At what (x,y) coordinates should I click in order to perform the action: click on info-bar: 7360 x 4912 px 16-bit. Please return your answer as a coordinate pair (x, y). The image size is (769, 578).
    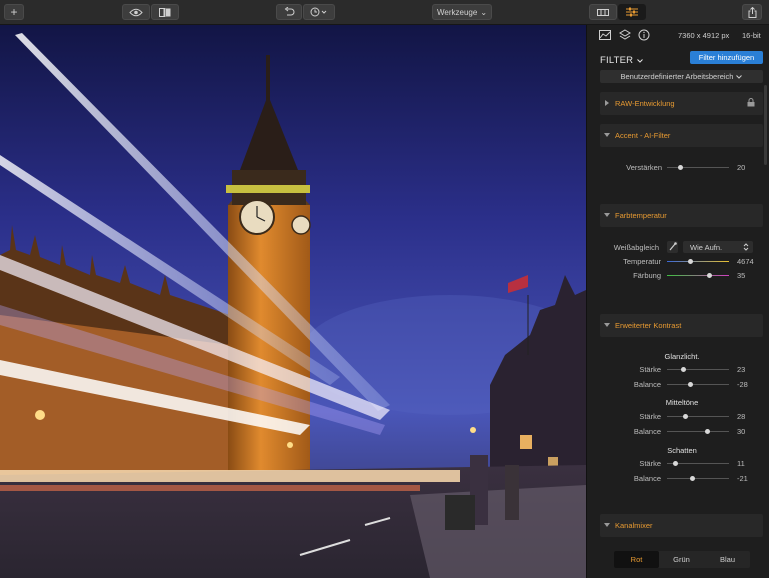
    Looking at the image, I should click on (678, 35).